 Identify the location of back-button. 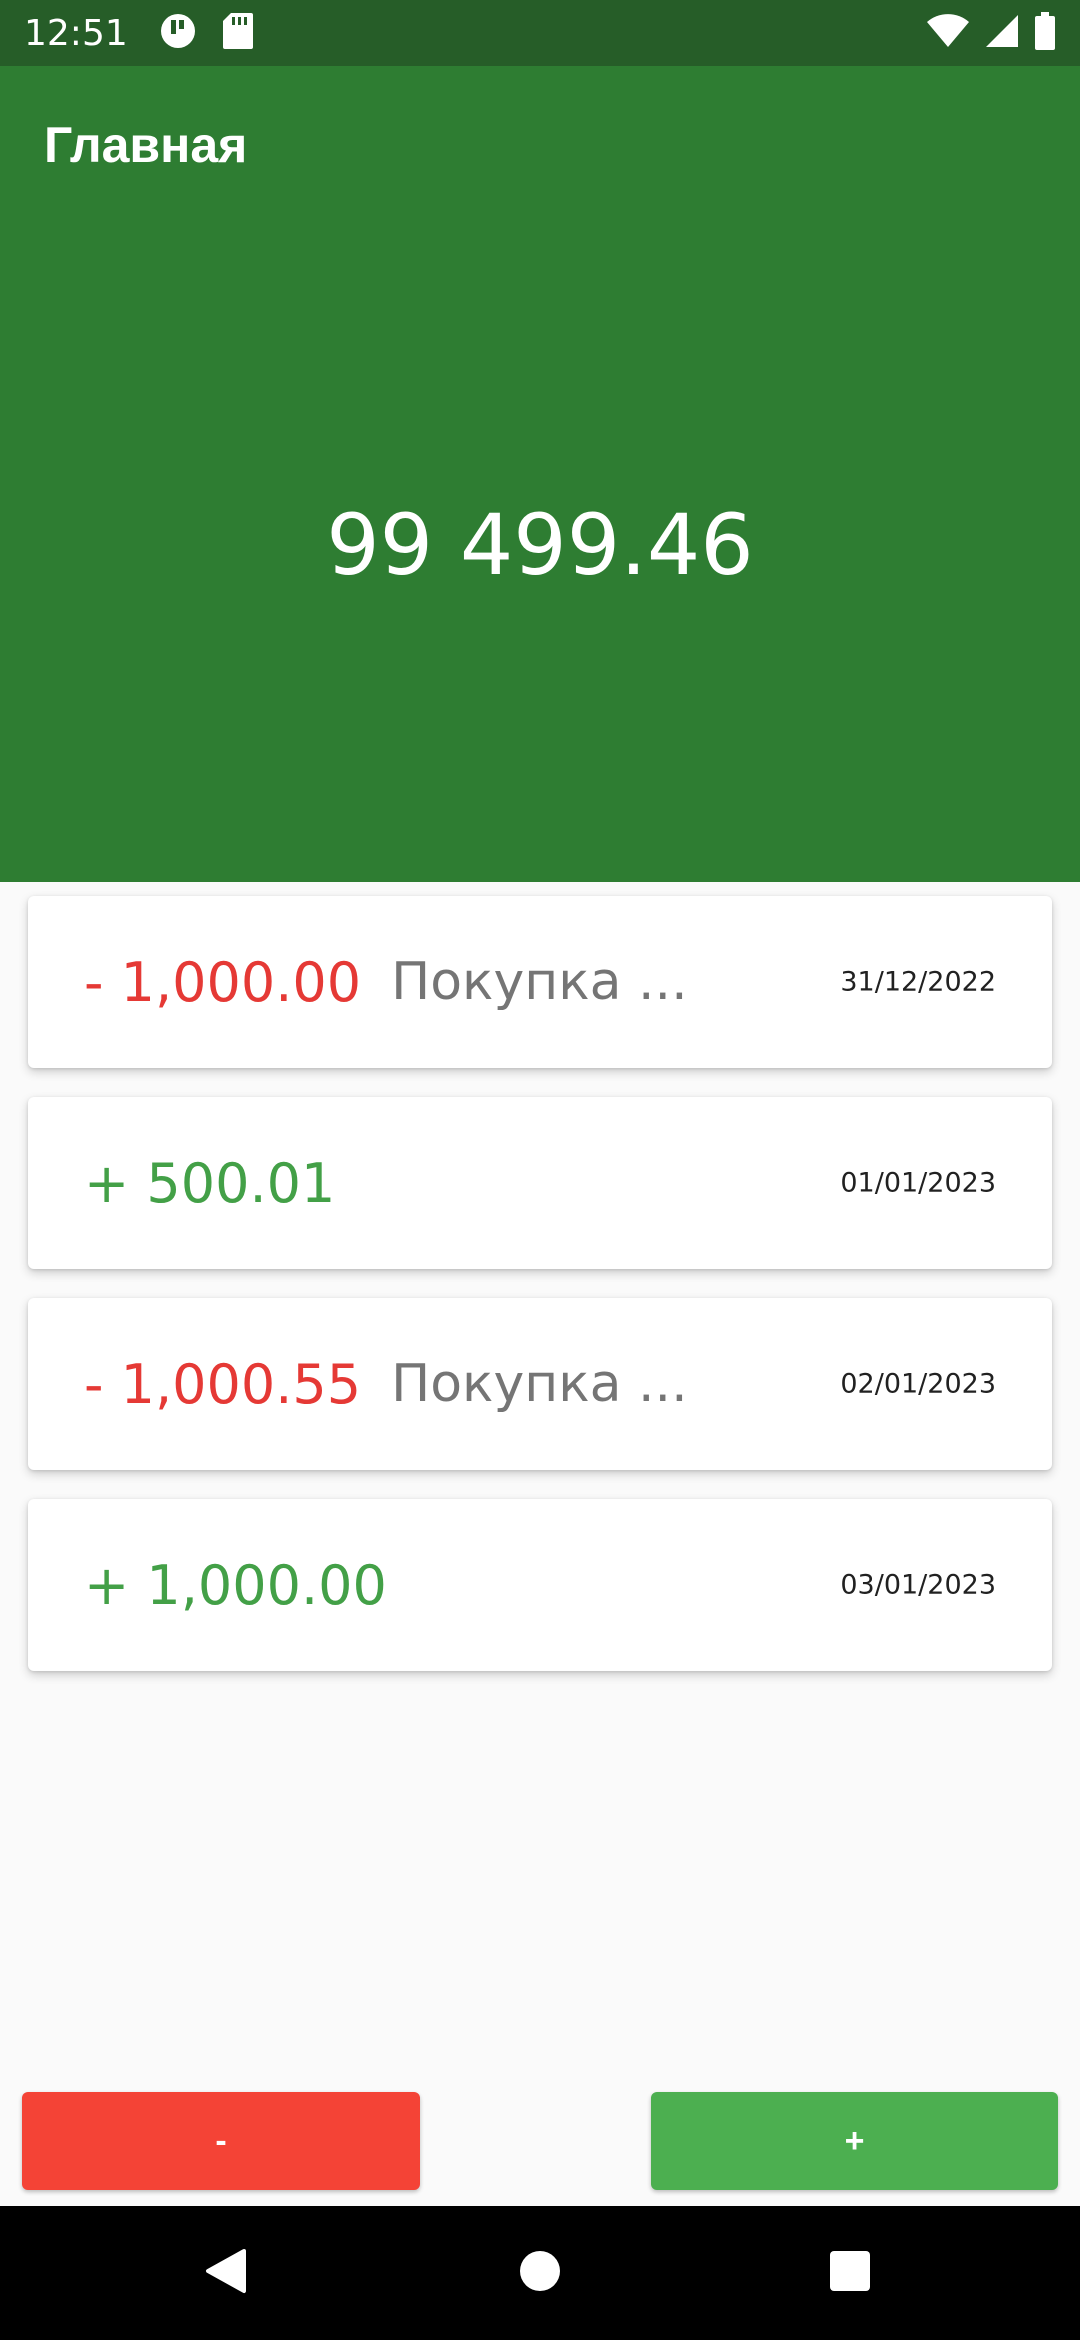
(226, 2273).